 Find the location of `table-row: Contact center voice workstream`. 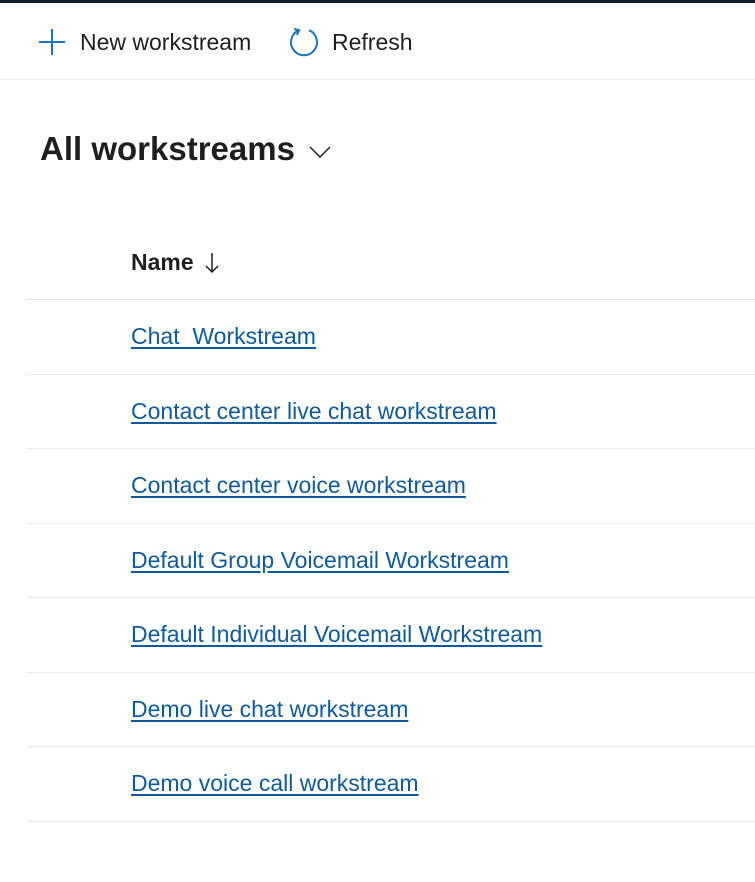

table-row: Contact center voice workstream is located at coordinates (390, 486).